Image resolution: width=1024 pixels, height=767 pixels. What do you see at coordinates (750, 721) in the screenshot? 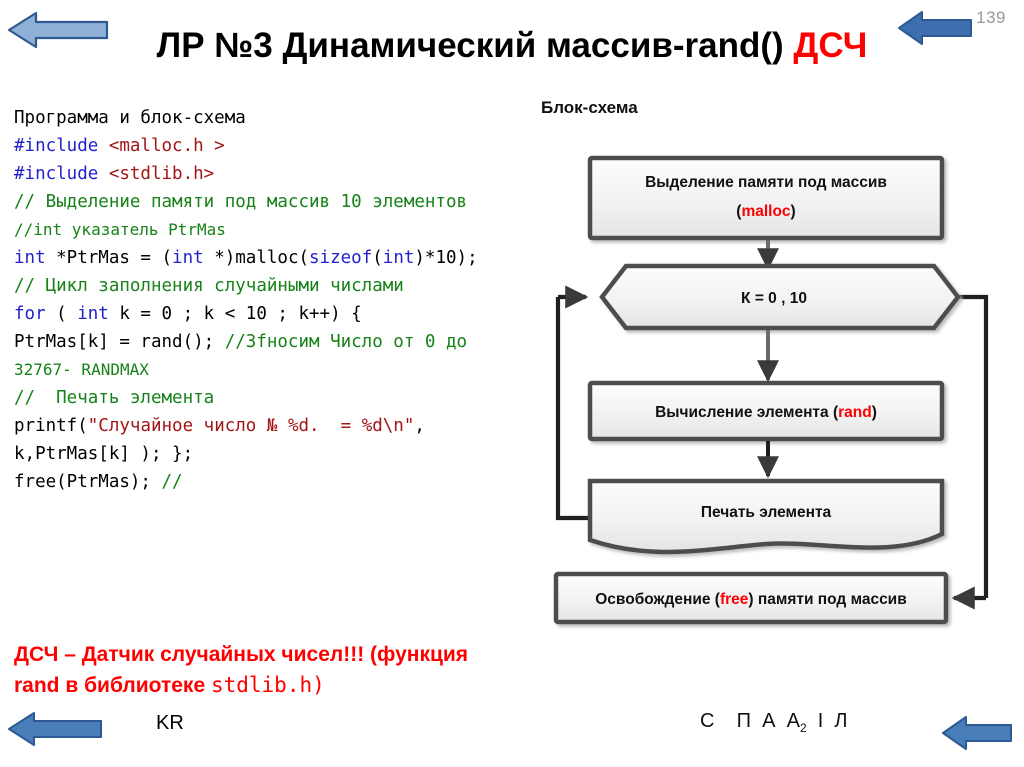
I see `footer-letters-pre: С П А А` at bounding box center [750, 721].